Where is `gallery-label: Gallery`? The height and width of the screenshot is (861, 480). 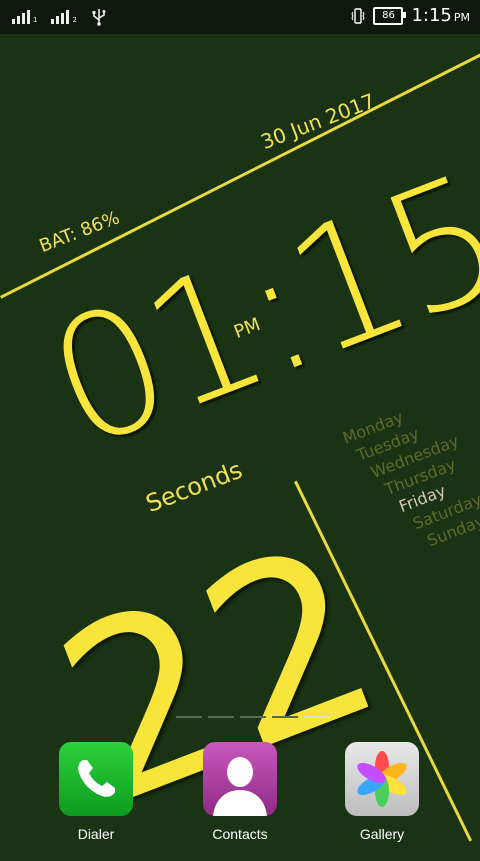 gallery-label: Gallery is located at coordinates (382, 834).